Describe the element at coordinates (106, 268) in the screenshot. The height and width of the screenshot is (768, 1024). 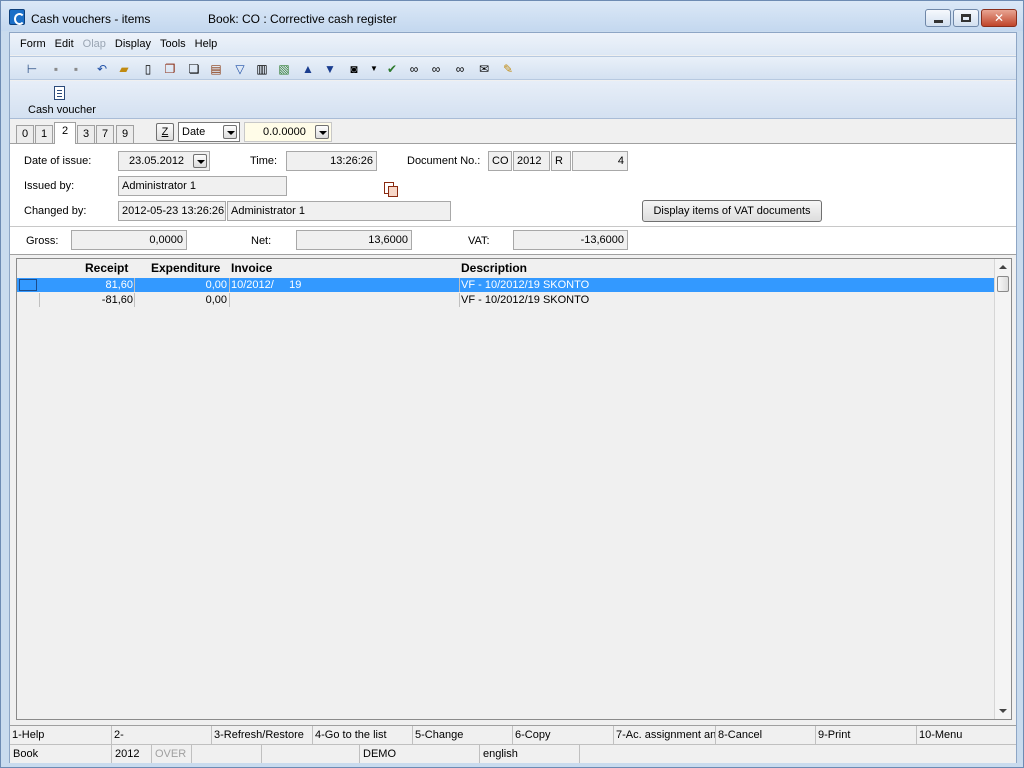
I see `column-receipt: Receipt` at that location.